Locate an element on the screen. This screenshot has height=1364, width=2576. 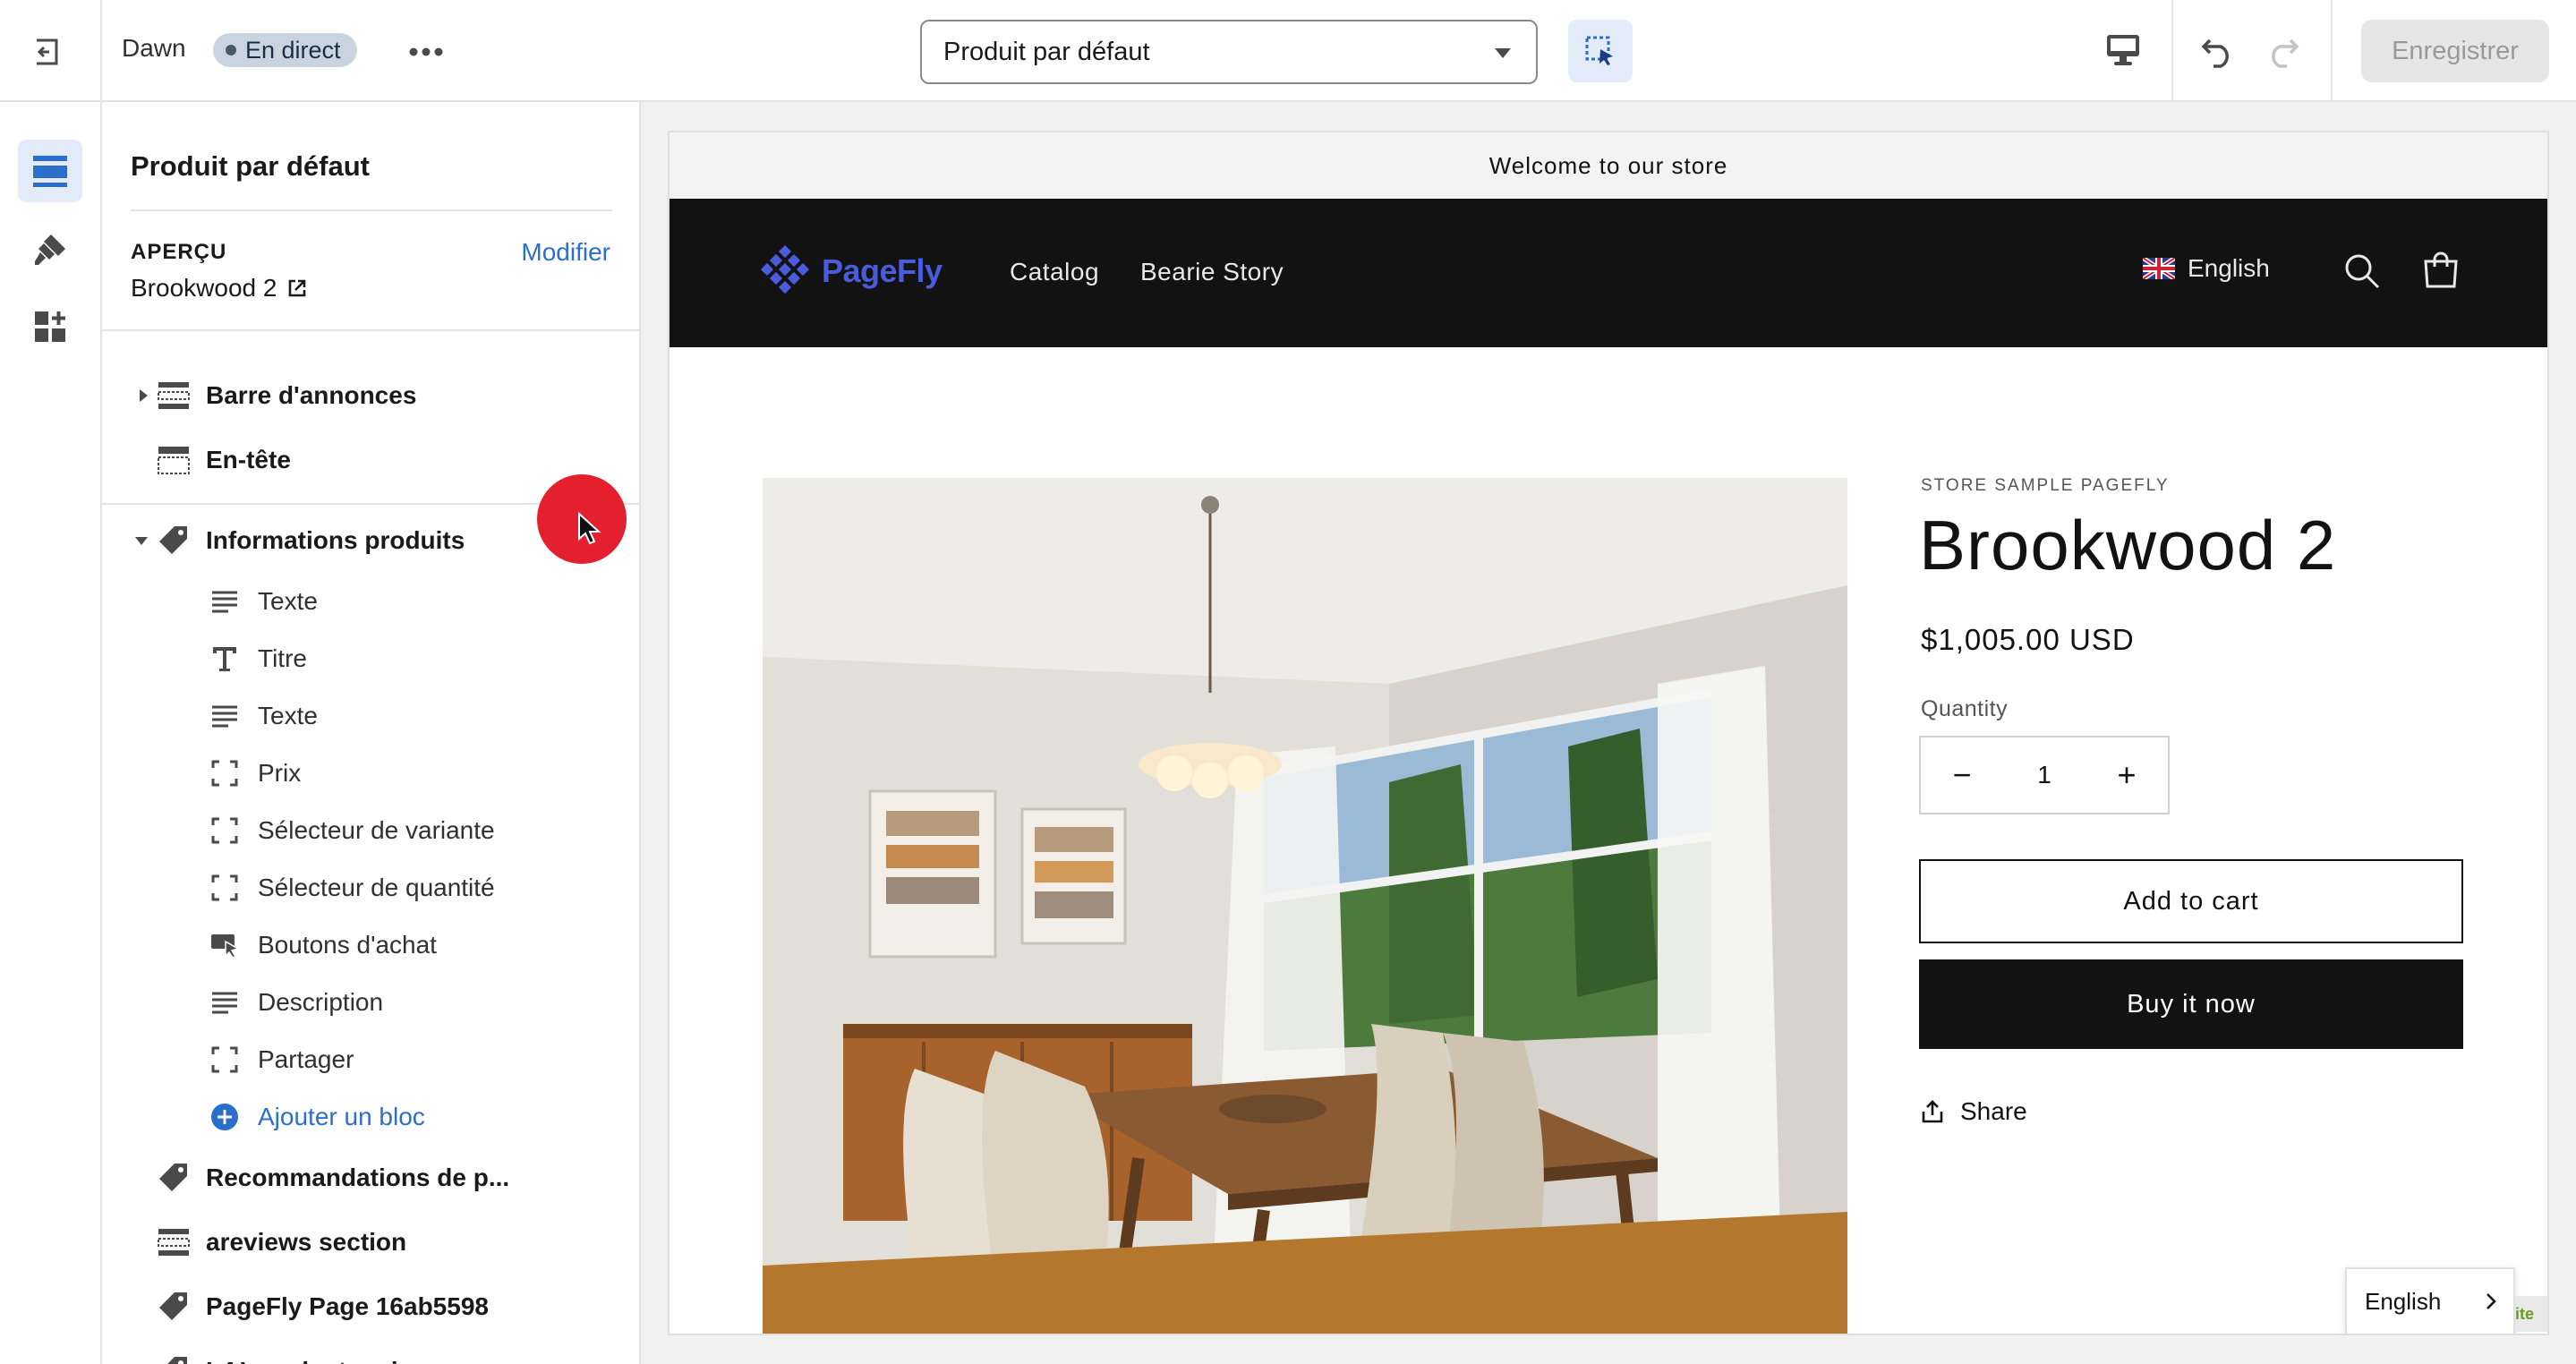
nav-link-bearie-story: Bearie Story is located at coordinates (1212, 272).